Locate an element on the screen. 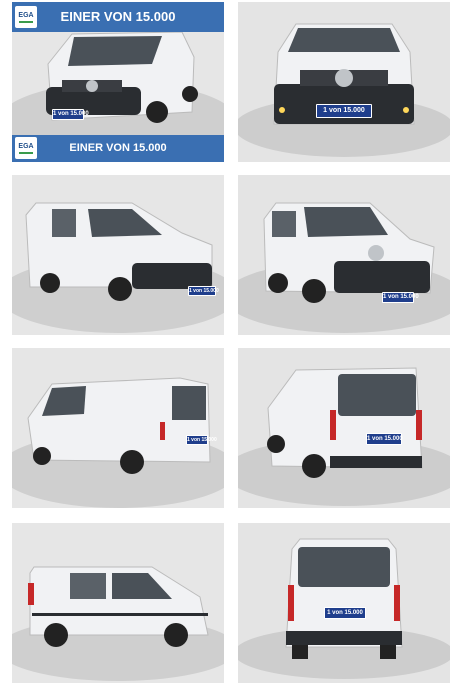  photo-rear-left-close: 1 von 15.000 is located at coordinates (344, 428).